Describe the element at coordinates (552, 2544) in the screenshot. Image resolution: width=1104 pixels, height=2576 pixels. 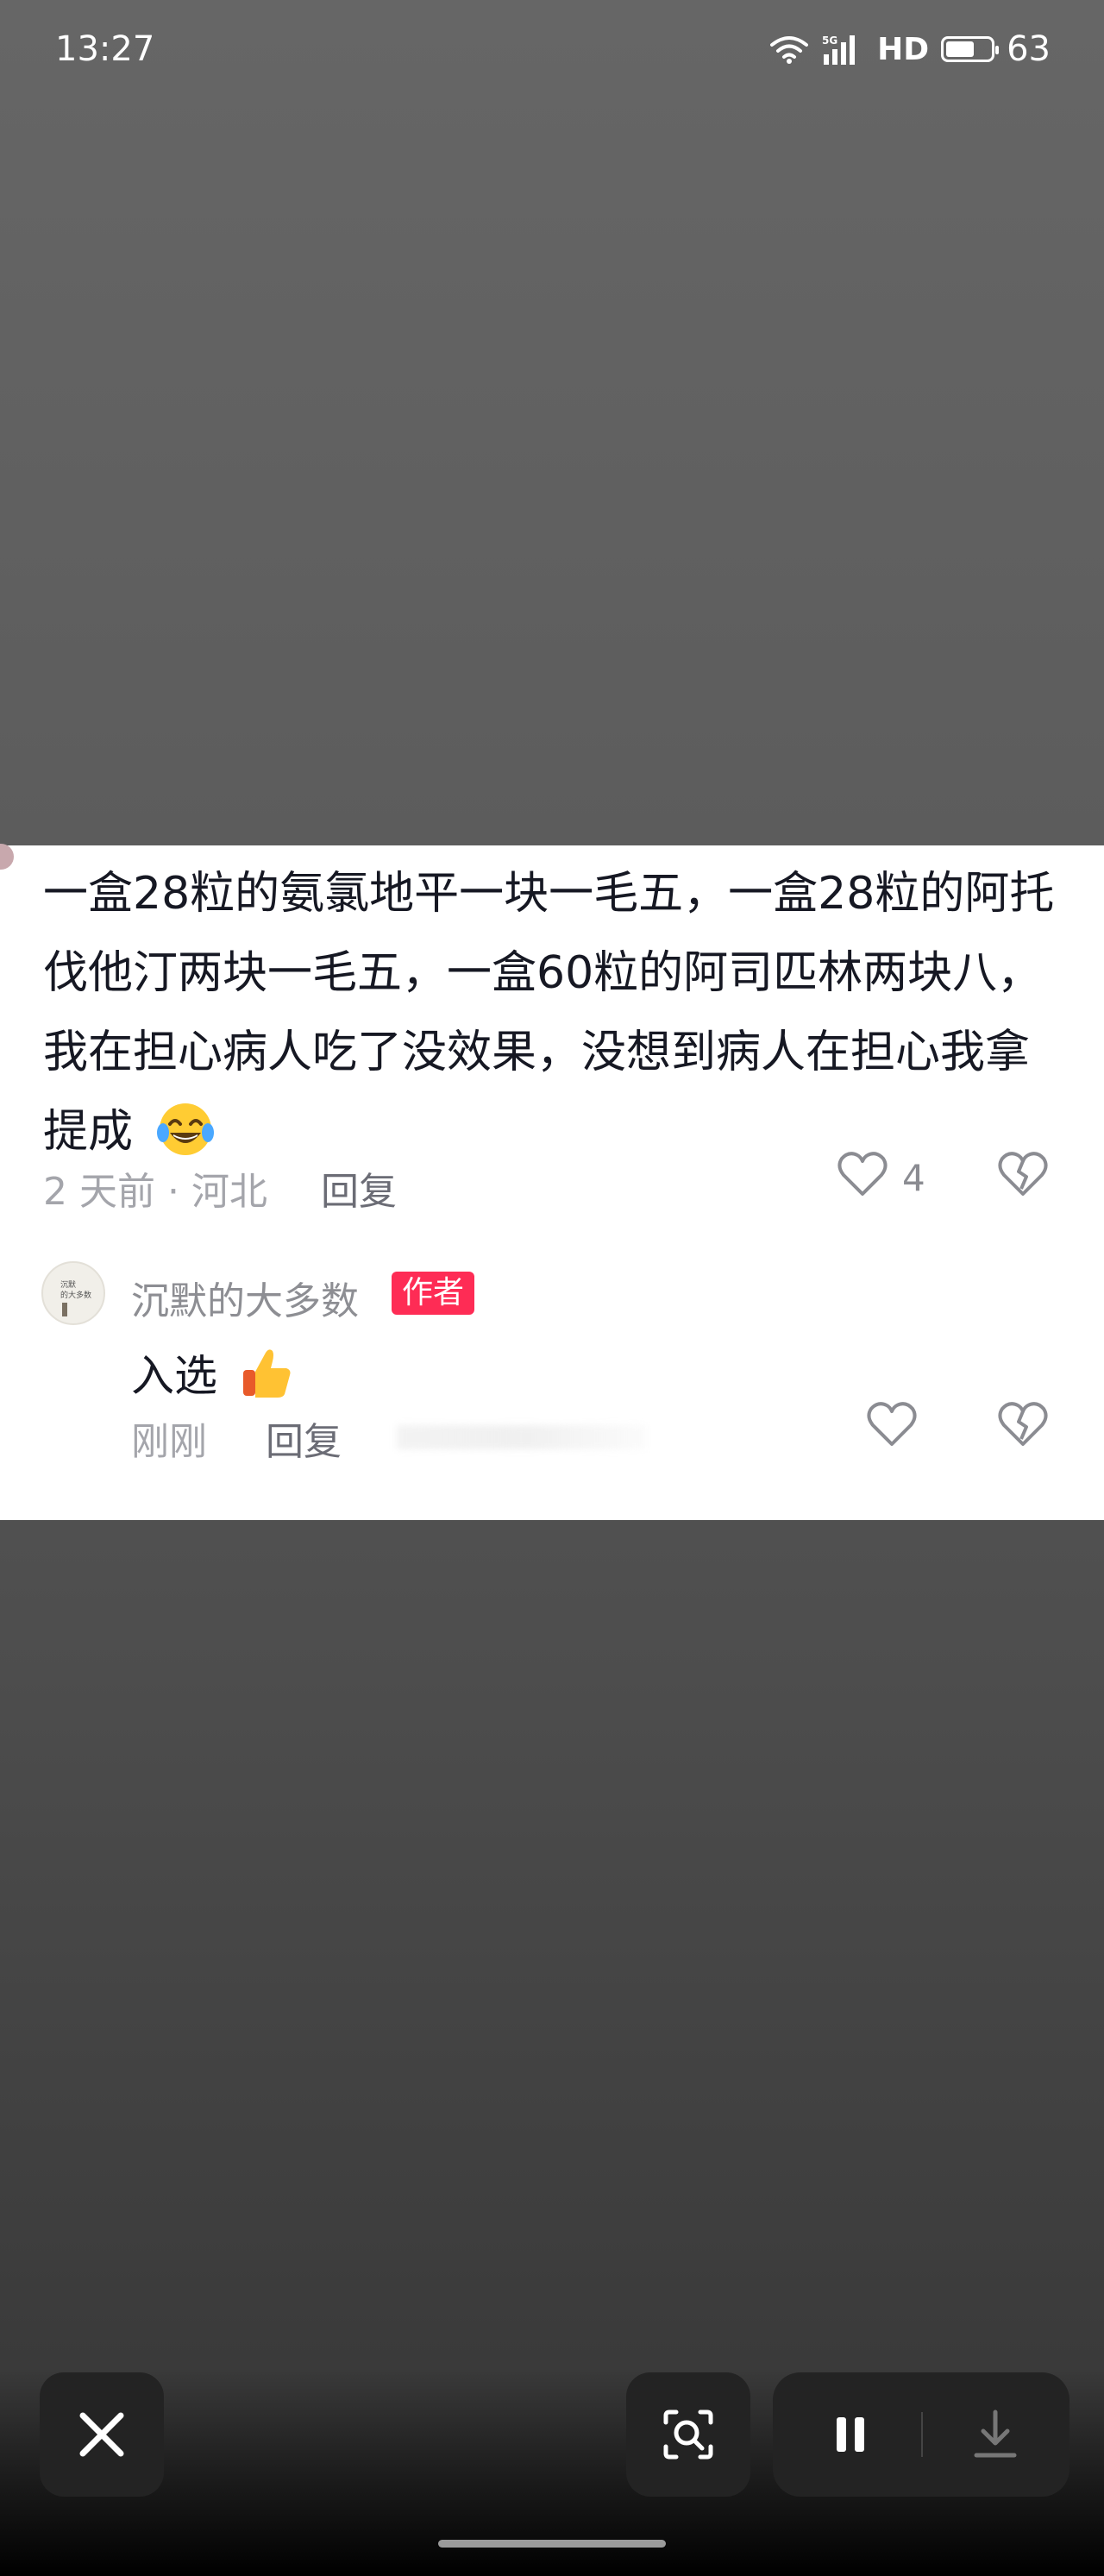
I see `home-indicator` at that location.